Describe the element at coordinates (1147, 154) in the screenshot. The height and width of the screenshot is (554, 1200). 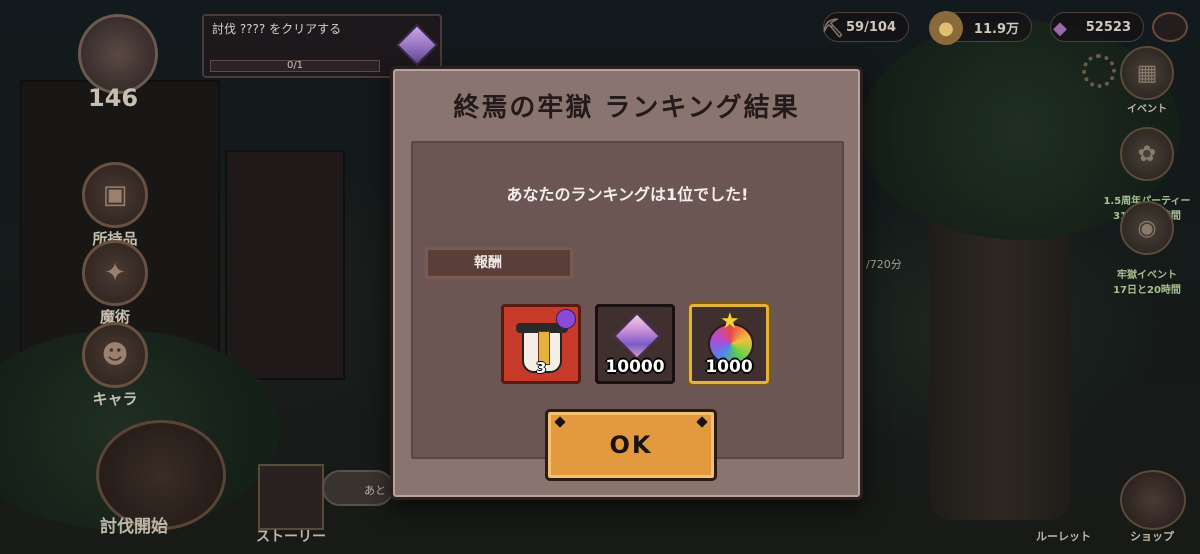
I see `party-icon: ✿` at that location.